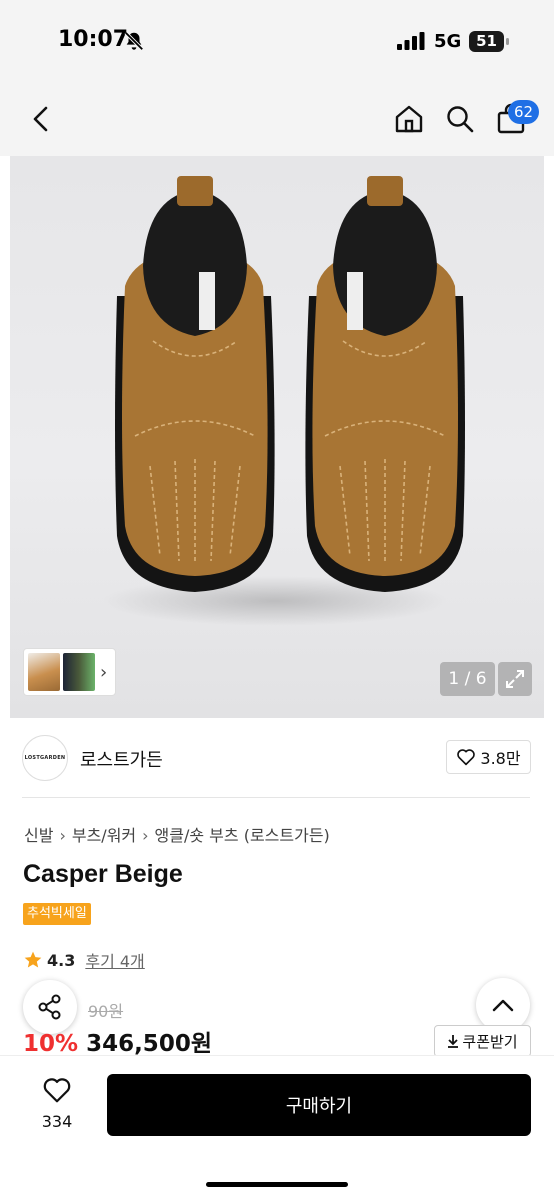 The height and width of the screenshot is (1200, 554). What do you see at coordinates (385, 384) in the screenshot?
I see `product-image-right-shoe` at bounding box center [385, 384].